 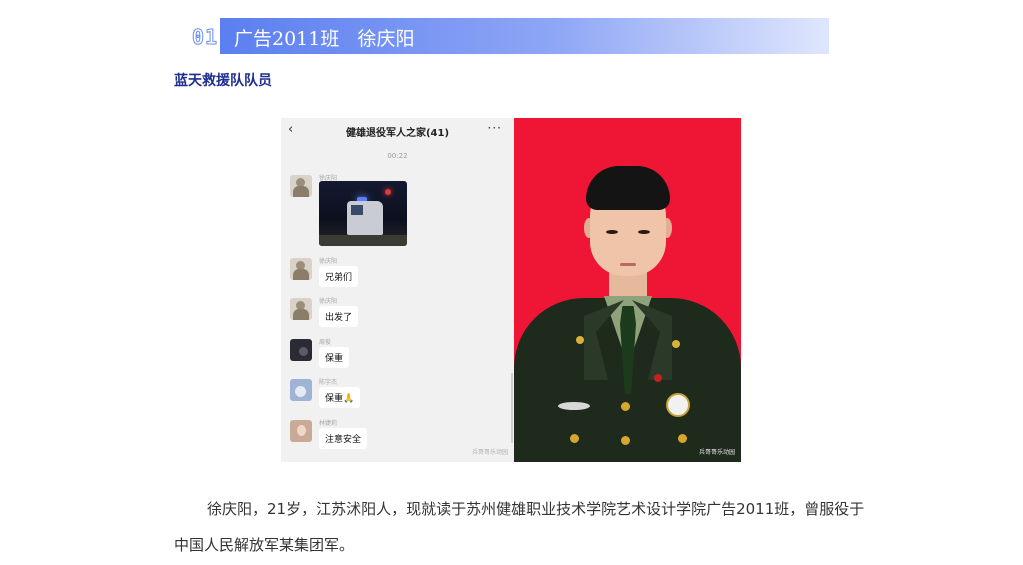 What do you see at coordinates (494, 128) in the screenshot?
I see `more-icon: ···` at bounding box center [494, 128].